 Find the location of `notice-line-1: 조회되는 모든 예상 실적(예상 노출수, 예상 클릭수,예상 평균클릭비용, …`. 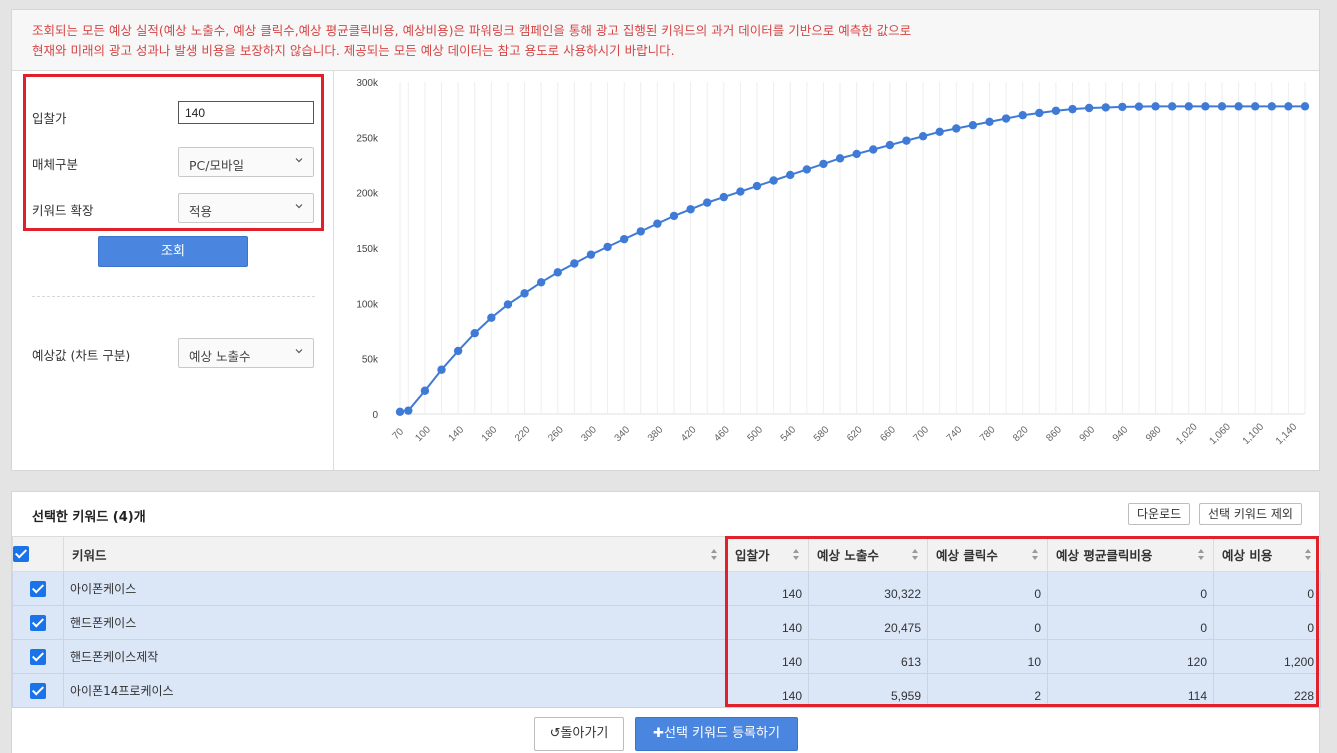

notice-line-1: 조회되는 모든 예상 실적(예상 노출수, 예상 클릭수,예상 평균클릭비용, … is located at coordinates (472, 30).